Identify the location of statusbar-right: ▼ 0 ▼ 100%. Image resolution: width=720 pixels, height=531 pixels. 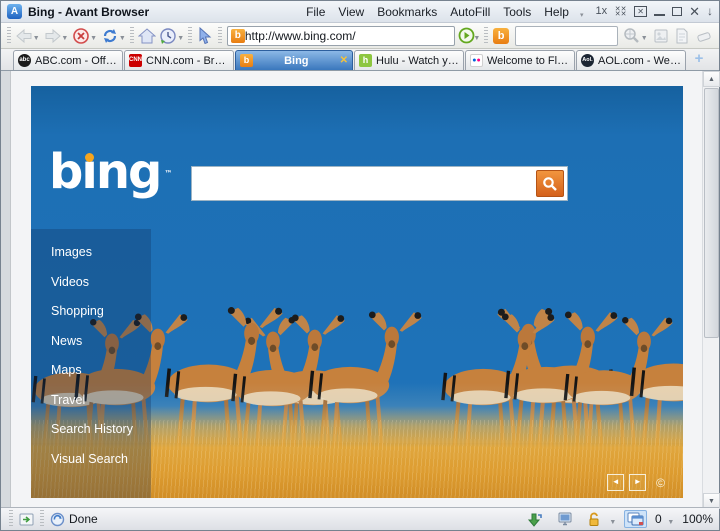
(618, 519).